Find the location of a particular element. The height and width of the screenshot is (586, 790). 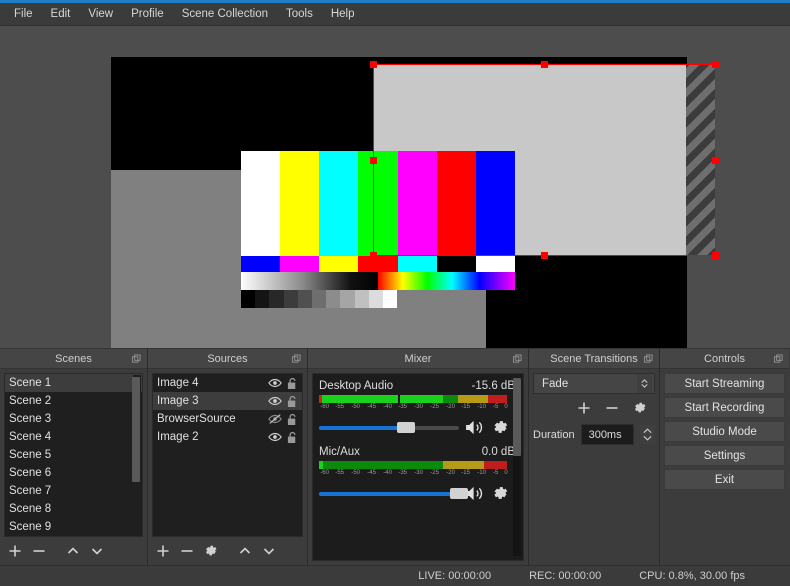

move-scene-up-button is located at coordinates (73, 551).